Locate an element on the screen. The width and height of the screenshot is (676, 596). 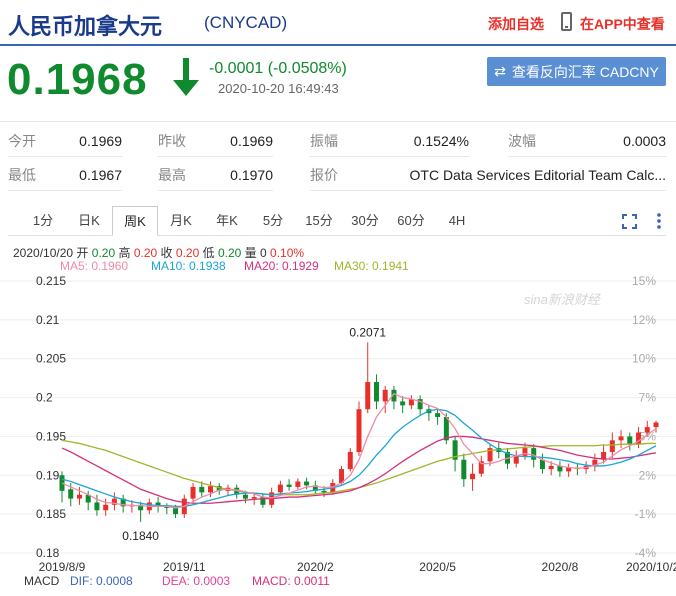
sina-watermark: sina新浪财经 is located at coordinates (563, 299).